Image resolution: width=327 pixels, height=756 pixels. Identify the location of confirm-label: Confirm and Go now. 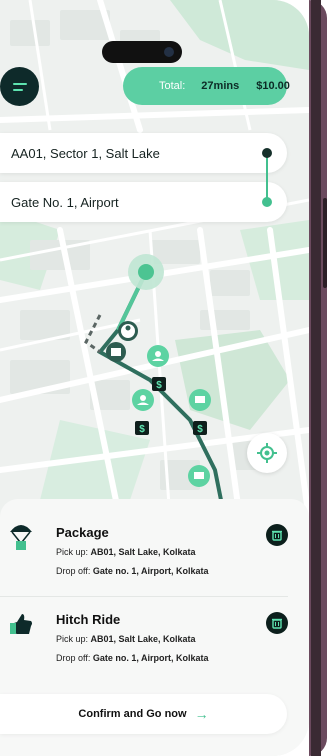
(132, 714).